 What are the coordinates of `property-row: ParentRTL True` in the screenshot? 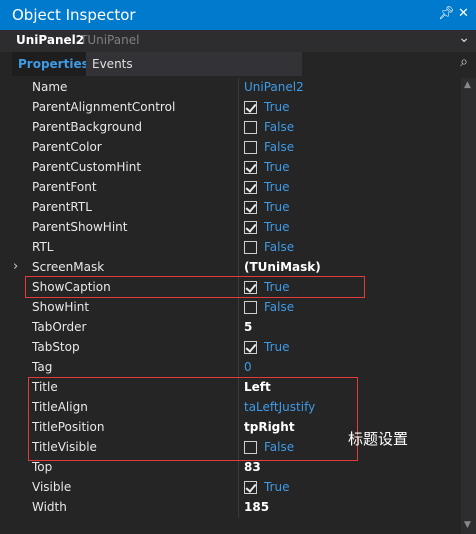 It's located at (230, 208).